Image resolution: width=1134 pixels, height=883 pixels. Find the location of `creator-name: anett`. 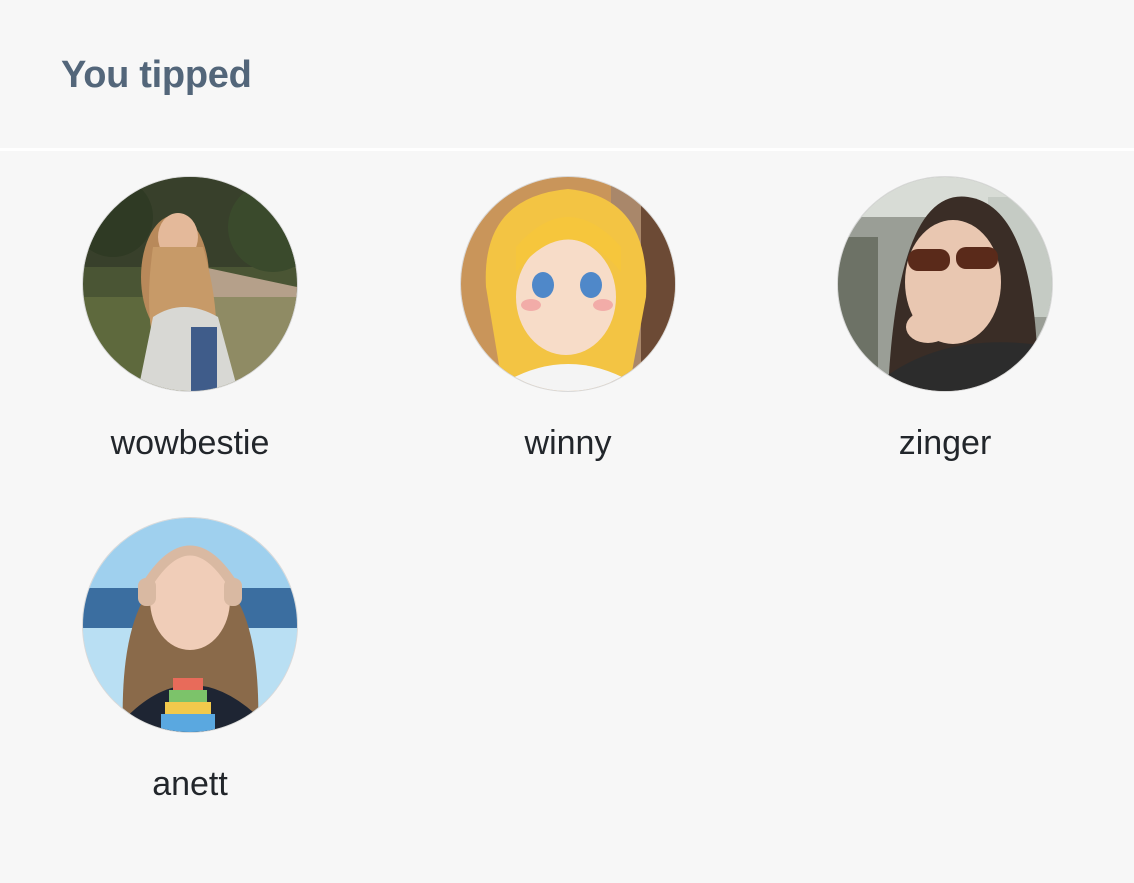

creator-name: anett is located at coordinates (190, 784).